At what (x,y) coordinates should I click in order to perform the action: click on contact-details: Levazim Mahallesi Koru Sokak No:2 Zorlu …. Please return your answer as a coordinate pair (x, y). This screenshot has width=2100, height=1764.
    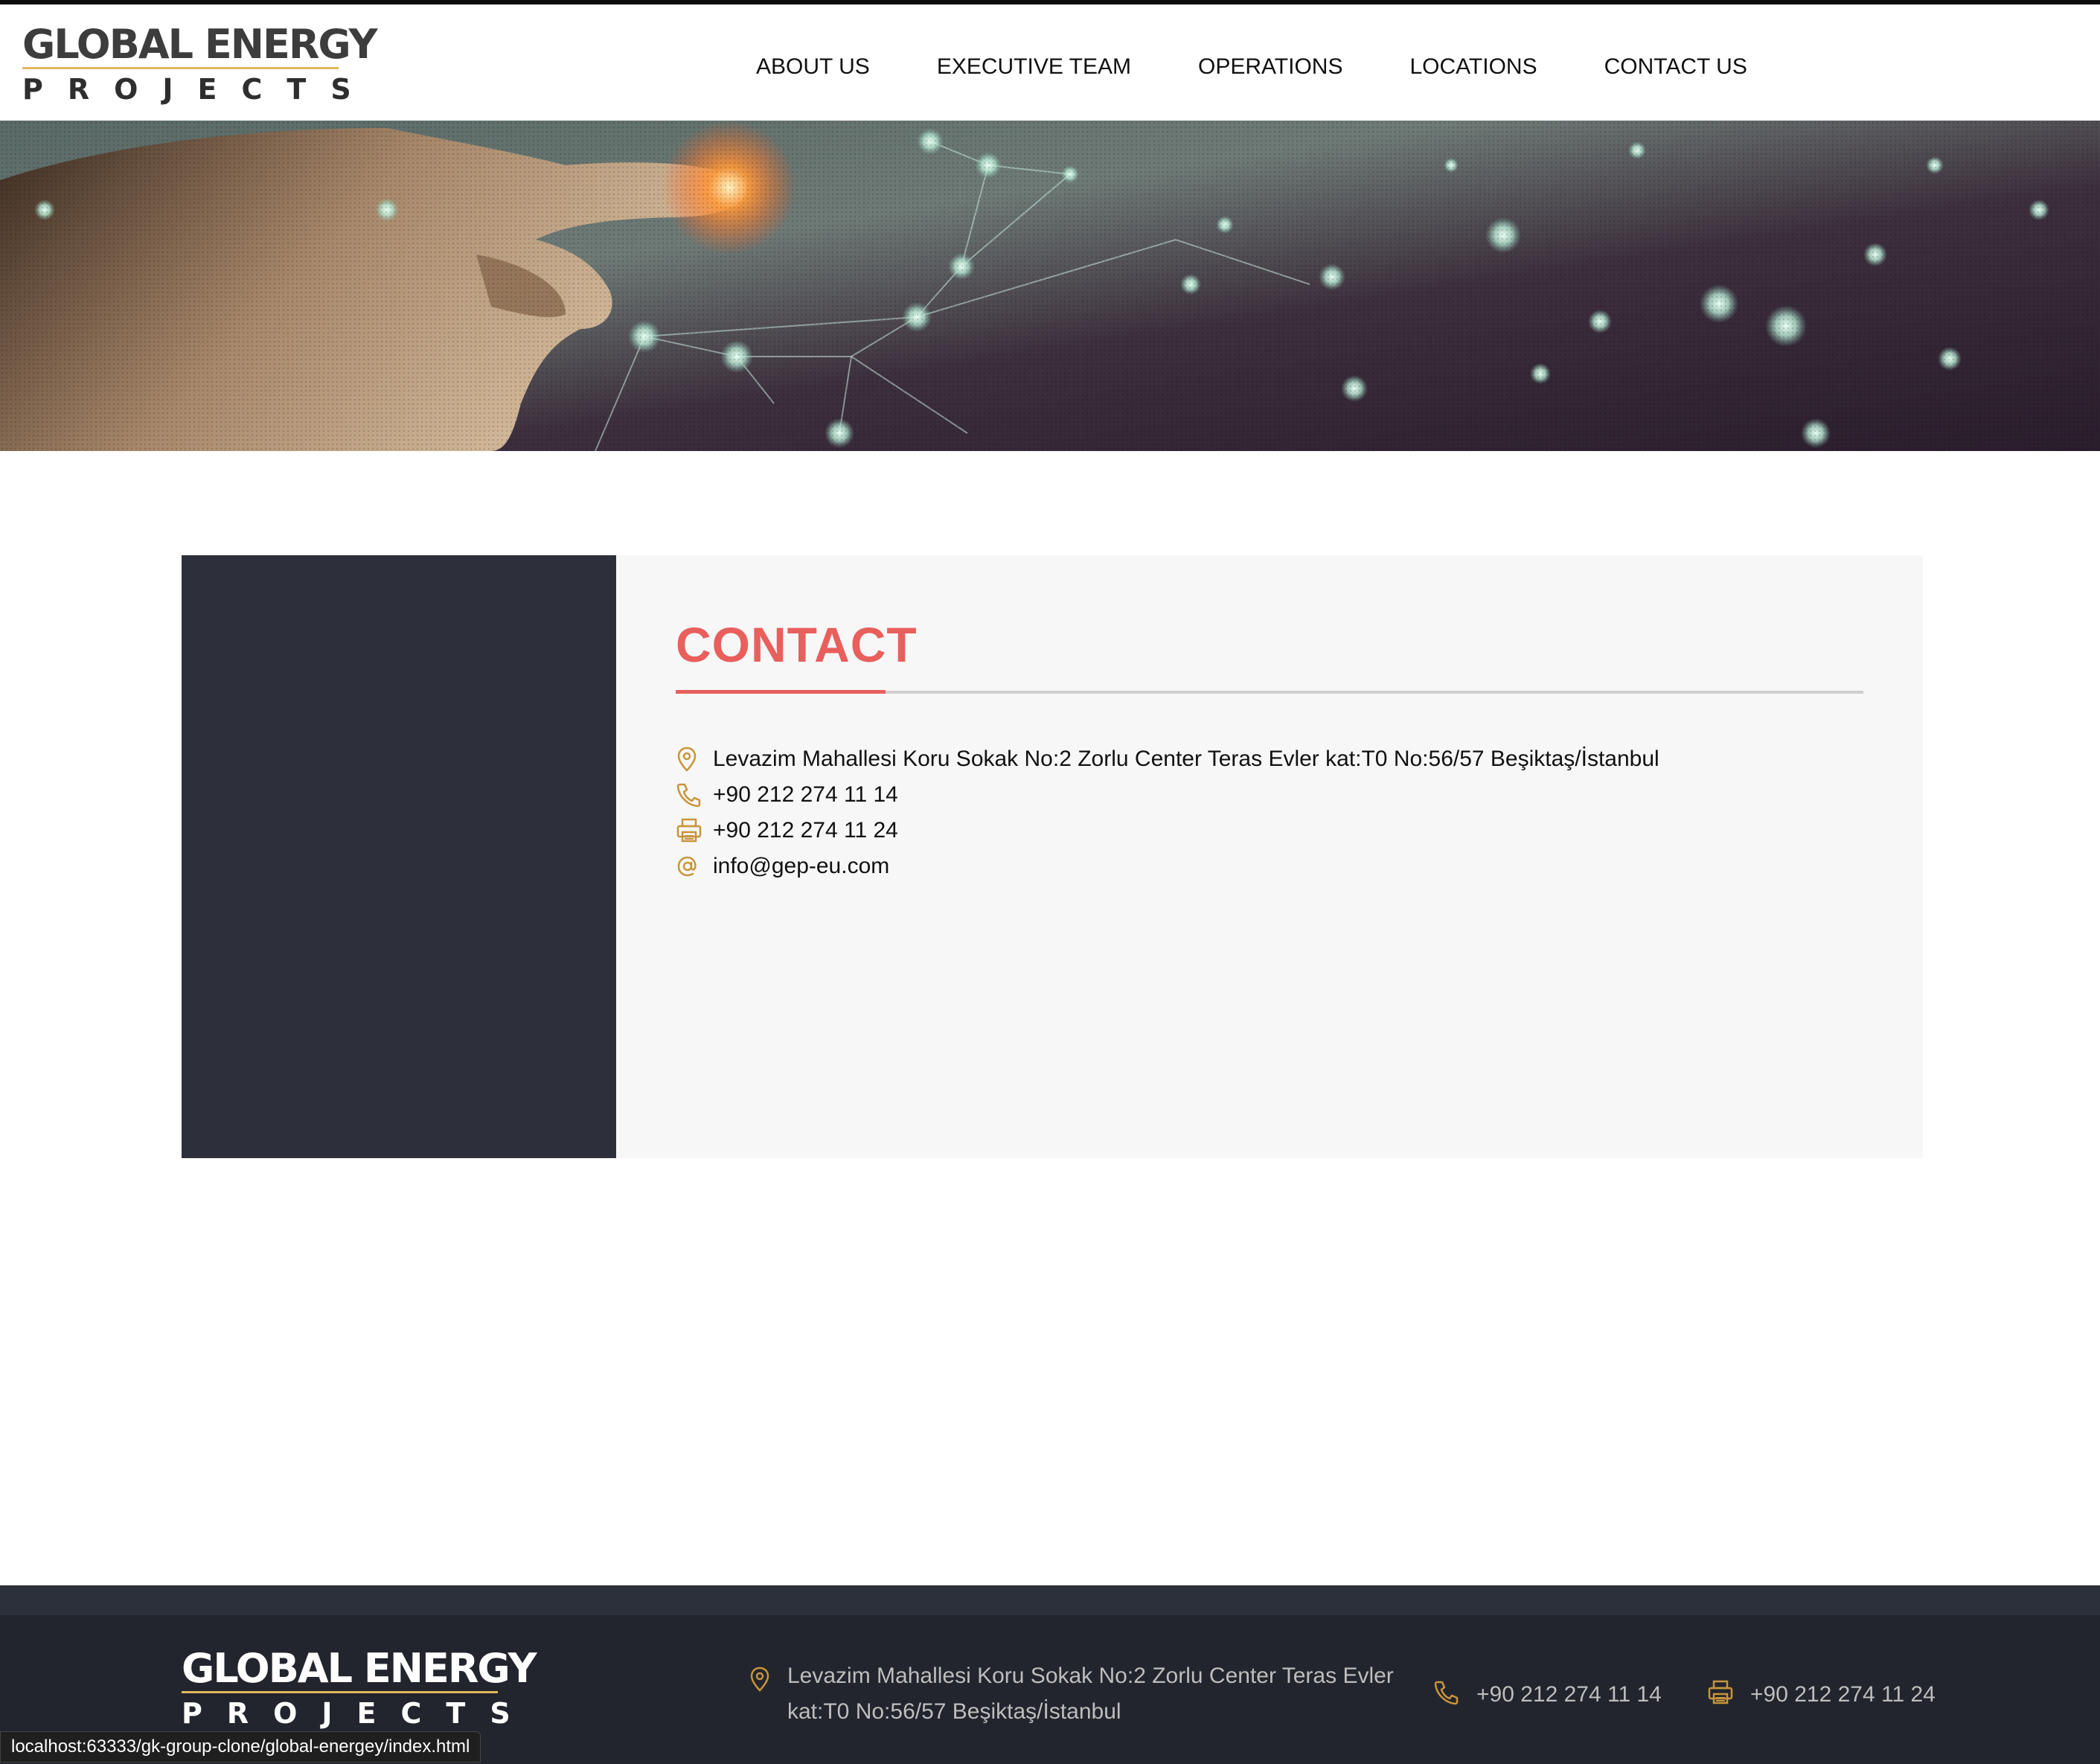
    Looking at the image, I should click on (1167, 813).